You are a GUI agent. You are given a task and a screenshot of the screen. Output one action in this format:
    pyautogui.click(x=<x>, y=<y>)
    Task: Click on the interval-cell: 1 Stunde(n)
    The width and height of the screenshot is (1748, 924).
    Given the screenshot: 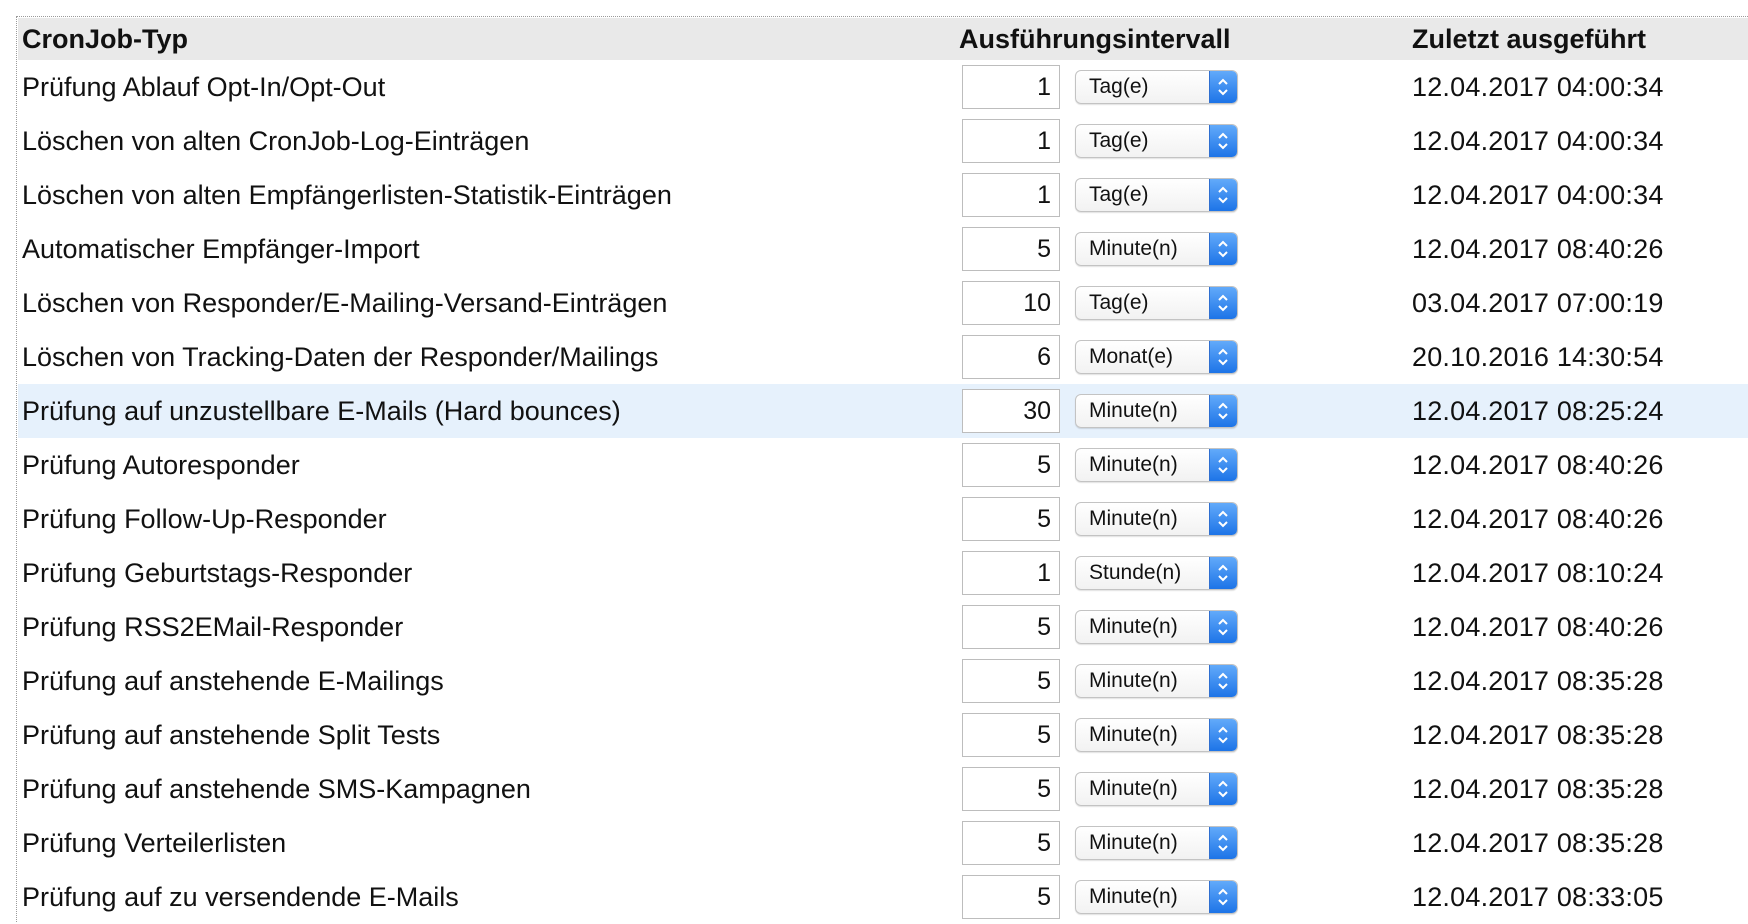 What is the action you would take?
    pyautogui.click(x=1175, y=573)
    